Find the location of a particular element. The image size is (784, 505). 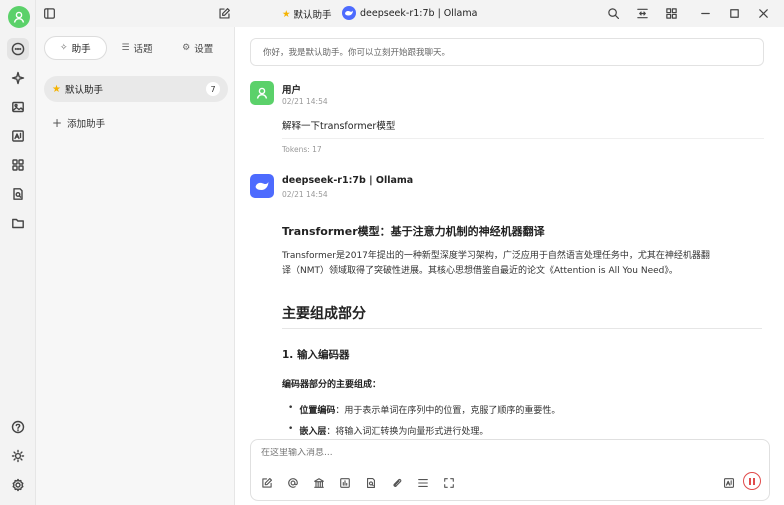

rail-chat-button is located at coordinates (18, 49).